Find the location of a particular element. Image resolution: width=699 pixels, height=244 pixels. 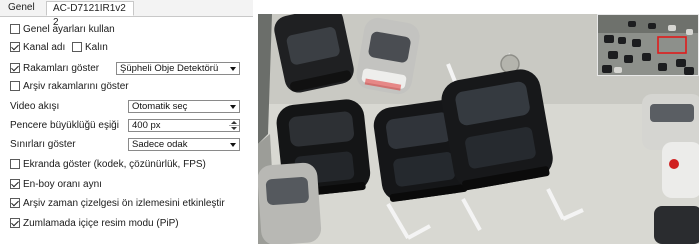

channel-name-option: Kanal adı is located at coordinates (37, 48).